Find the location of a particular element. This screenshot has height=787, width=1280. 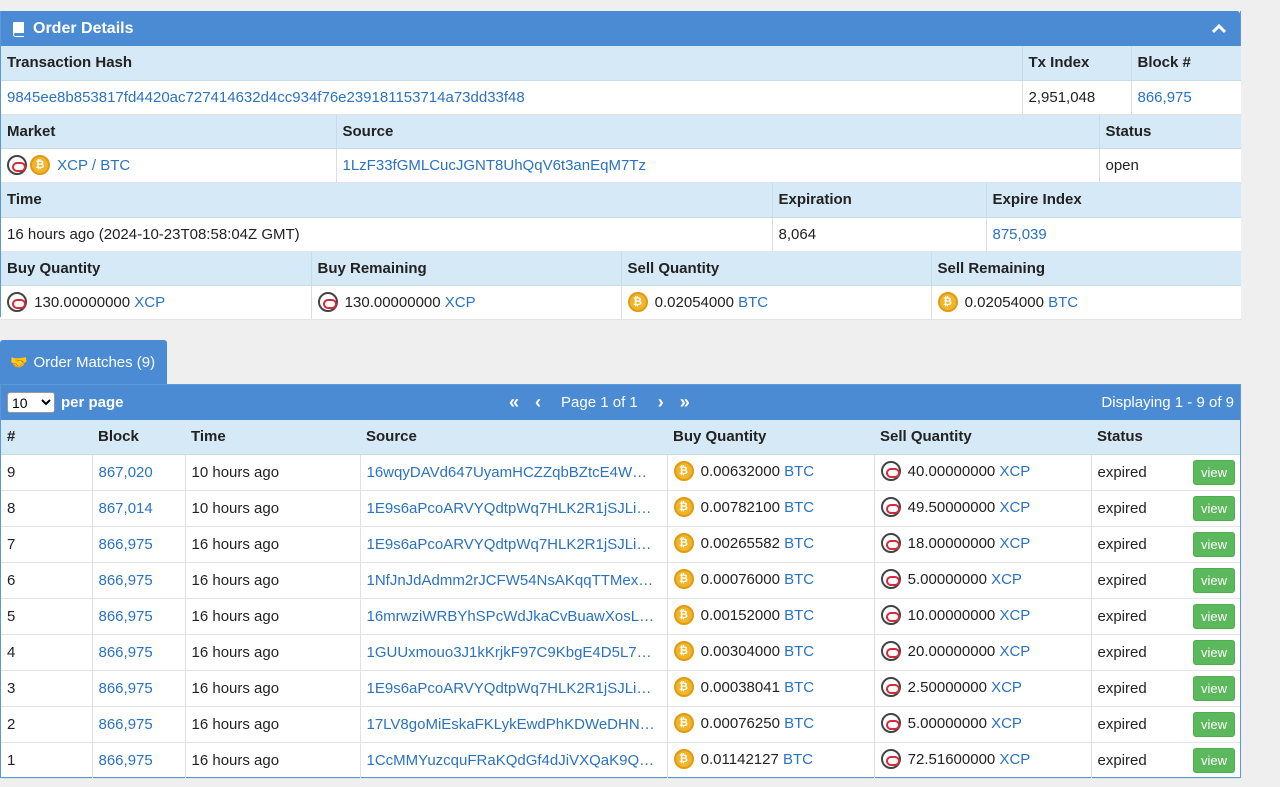

order-details-header: Order Details is located at coordinates (620, 28).